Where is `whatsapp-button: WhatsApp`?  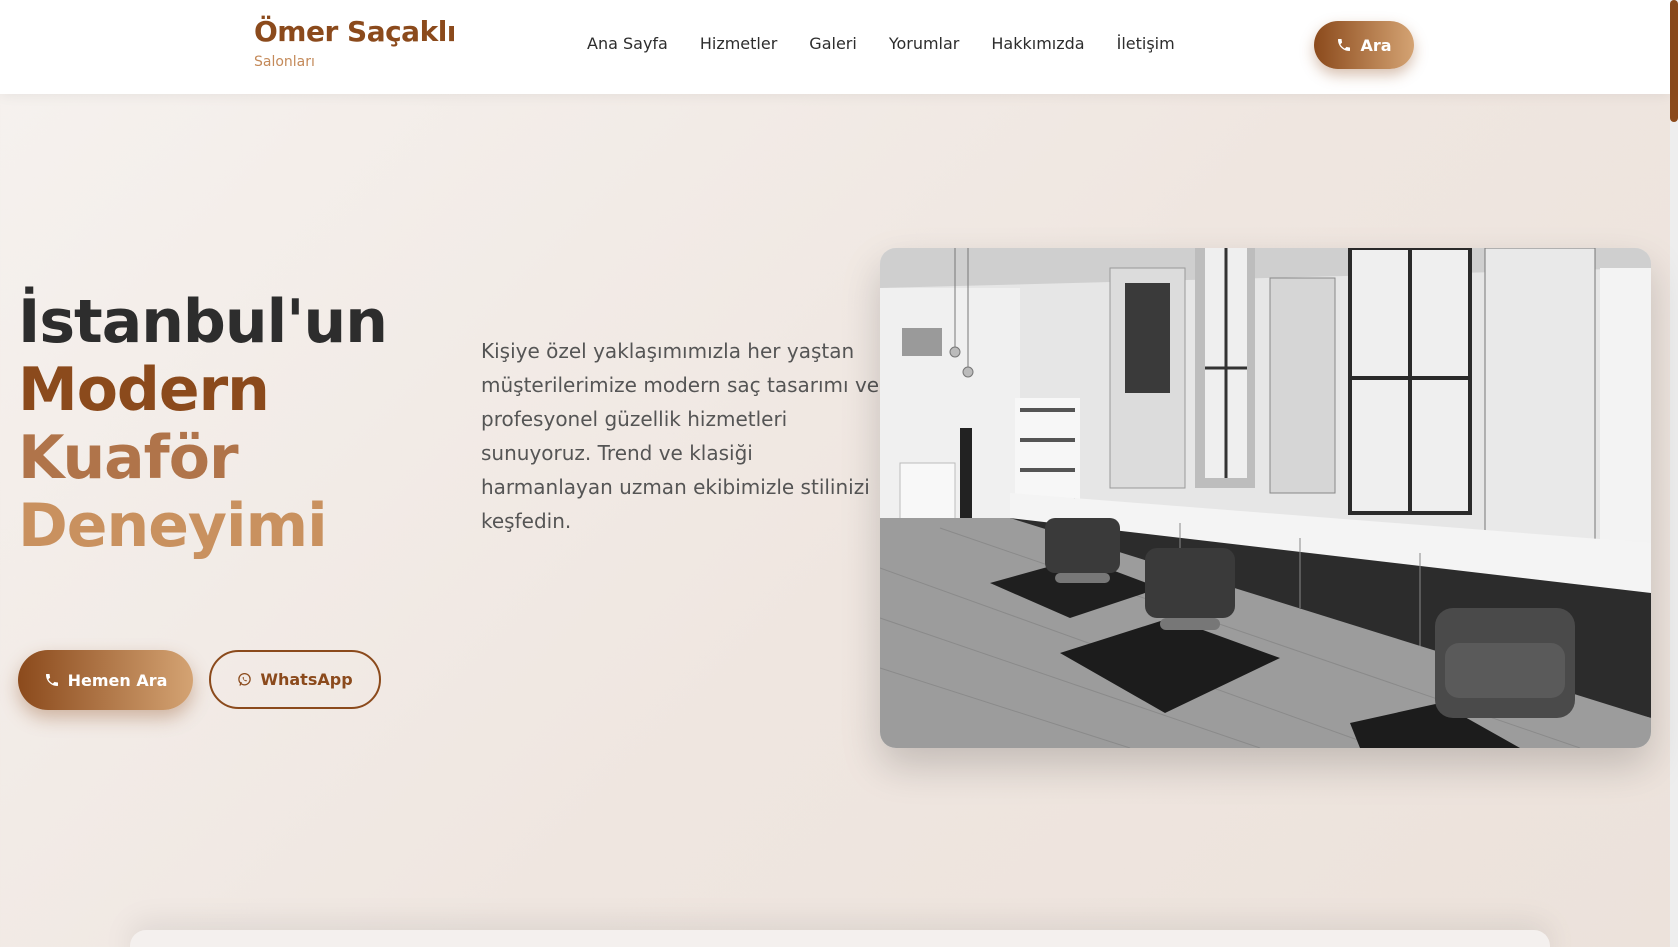 whatsapp-button: WhatsApp is located at coordinates (295, 679).